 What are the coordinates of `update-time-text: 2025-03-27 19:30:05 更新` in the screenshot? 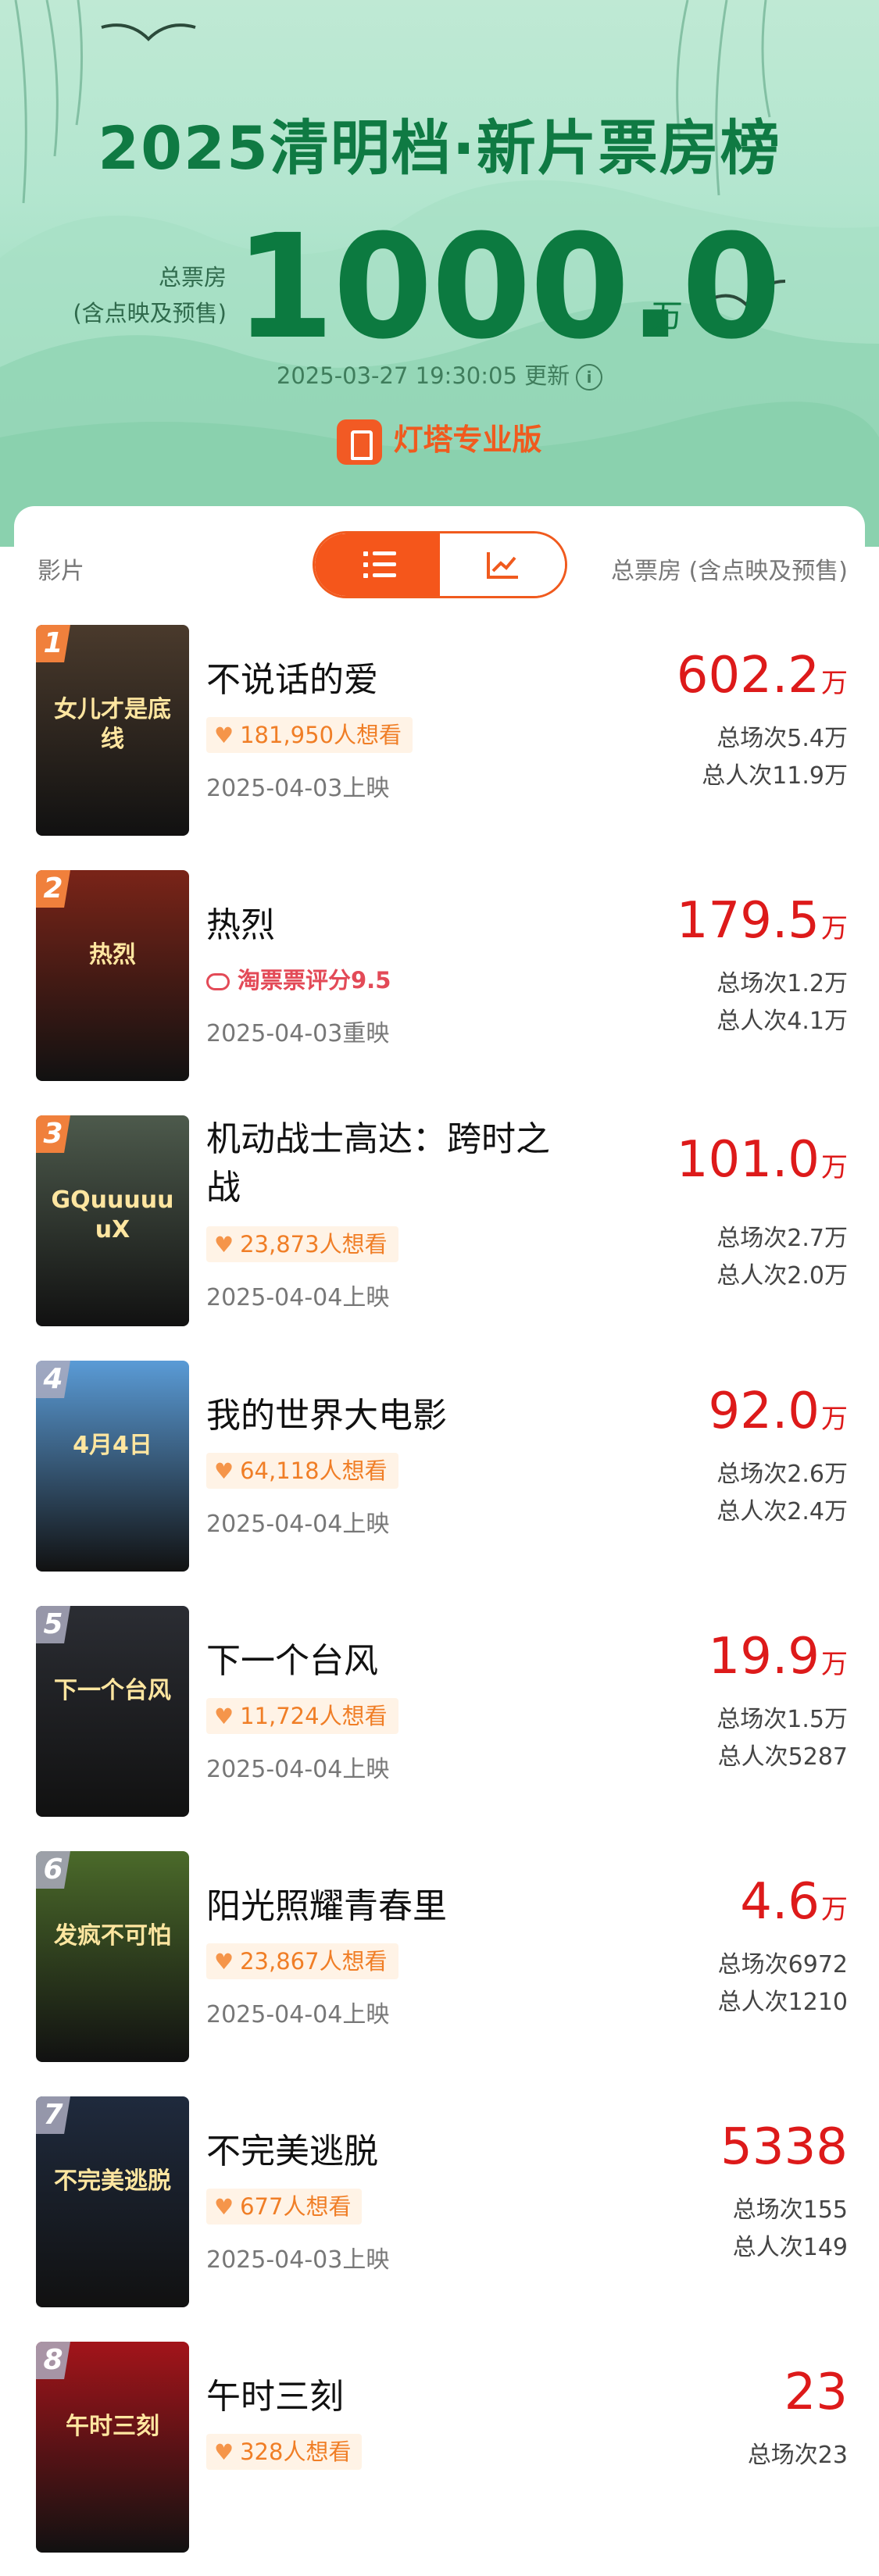 It's located at (423, 375).